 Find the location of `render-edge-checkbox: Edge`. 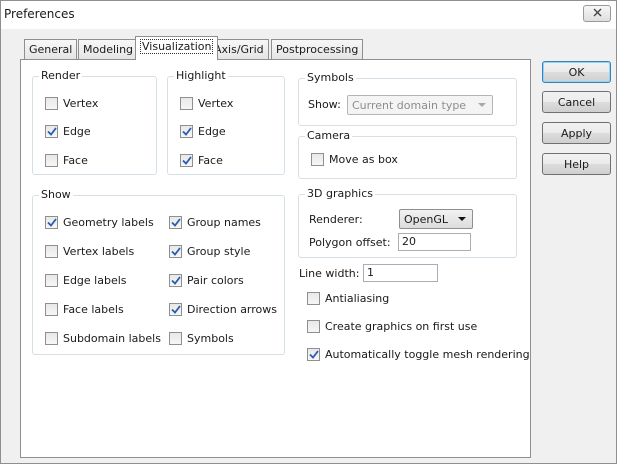

render-edge-checkbox: Edge is located at coordinates (68, 131).